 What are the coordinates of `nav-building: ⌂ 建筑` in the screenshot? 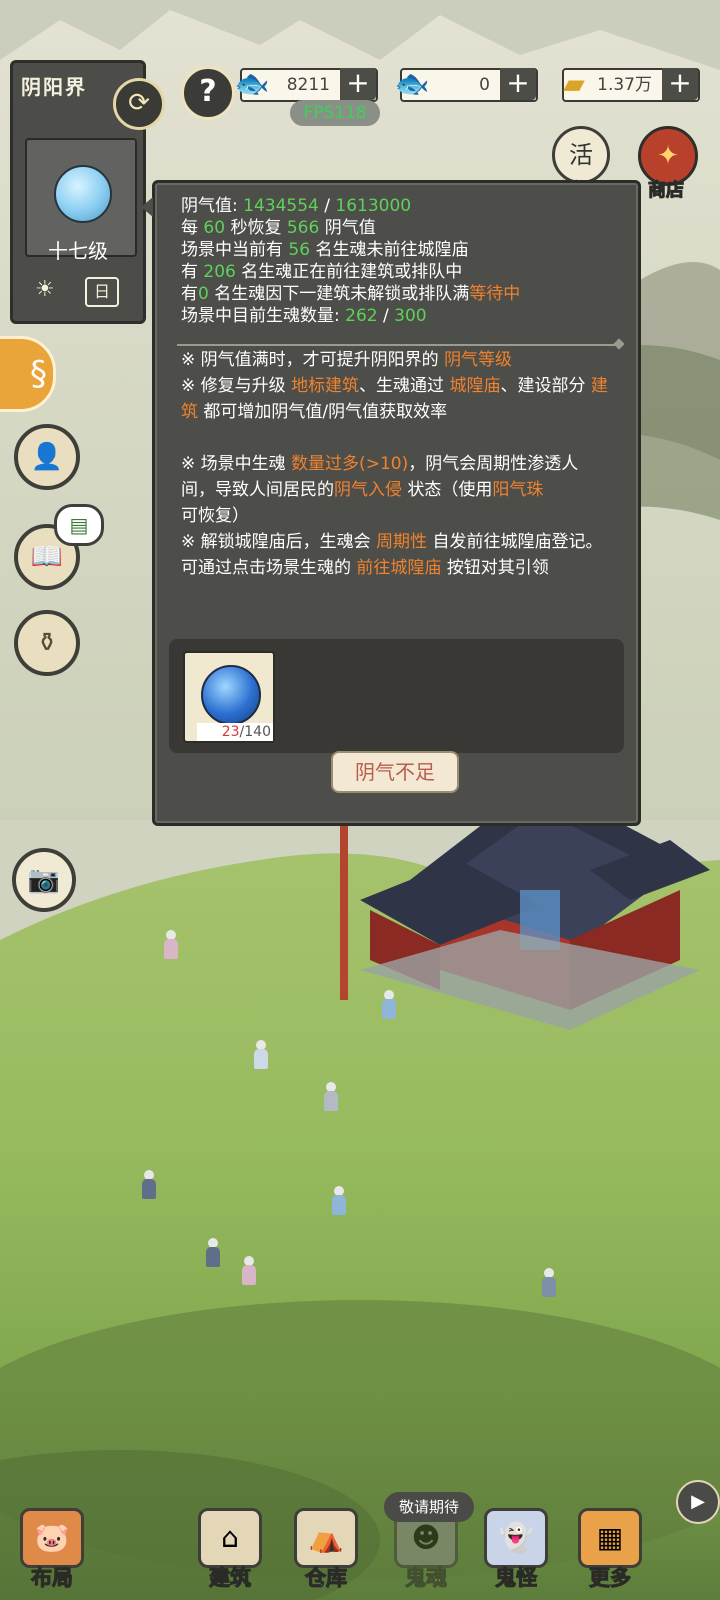 It's located at (230, 1550).